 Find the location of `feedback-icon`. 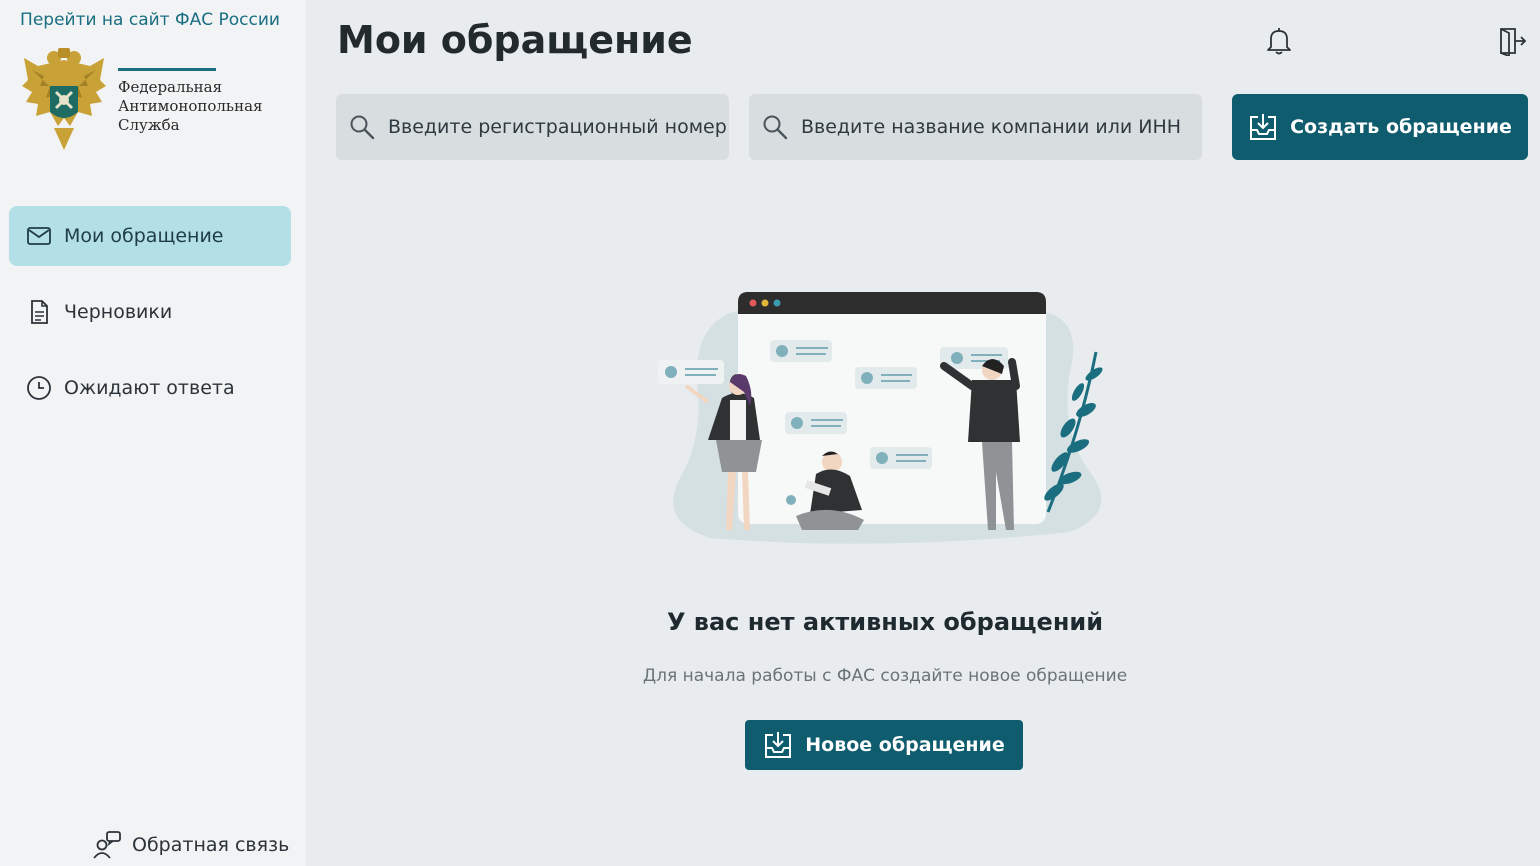

feedback-icon is located at coordinates (107, 845).